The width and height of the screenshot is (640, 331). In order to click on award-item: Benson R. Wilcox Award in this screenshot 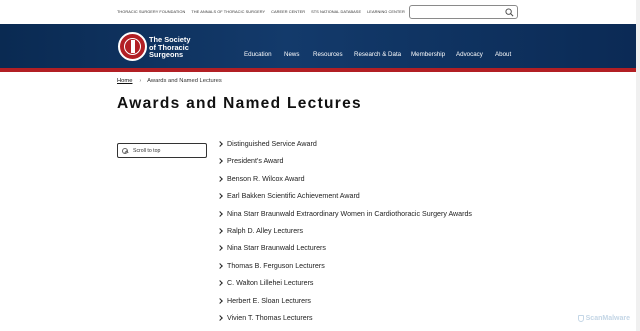, I will do `click(261, 179)`.